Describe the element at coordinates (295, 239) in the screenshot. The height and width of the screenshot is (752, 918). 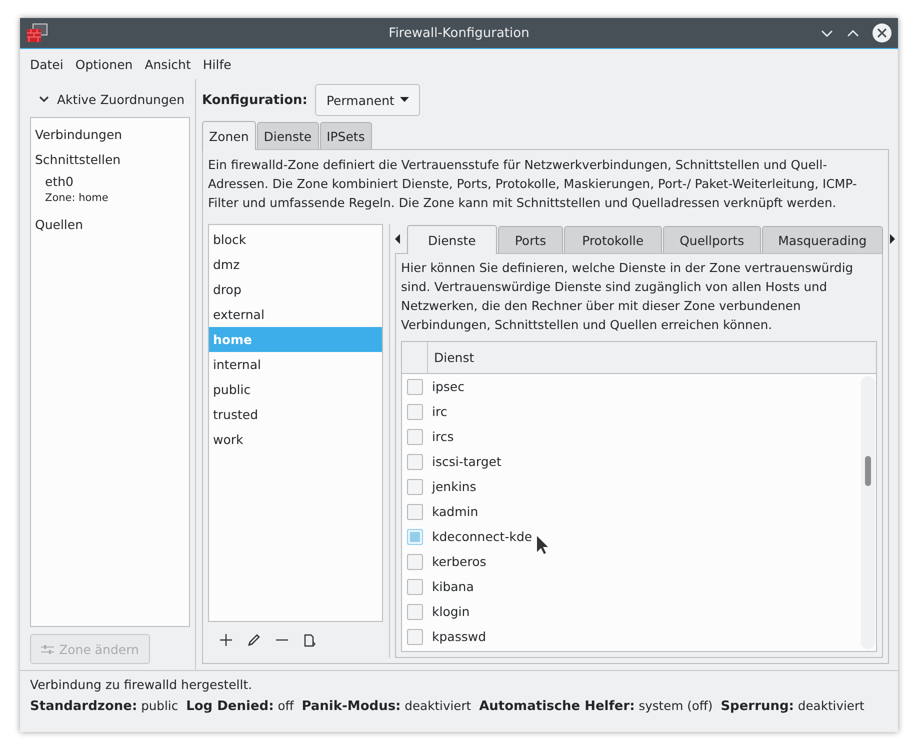
I see `zone-item: block` at that location.